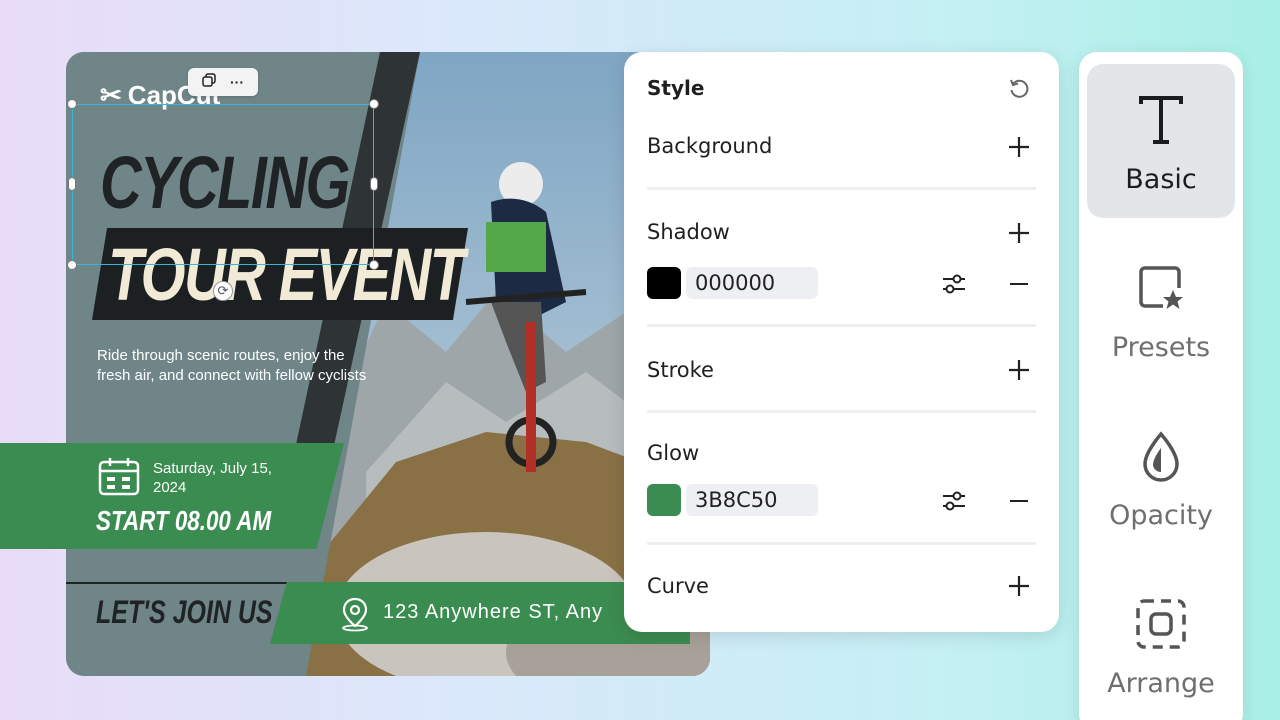 The image size is (1280, 720). What do you see at coordinates (1161, 288) in the screenshot?
I see `presets-icon` at bounding box center [1161, 288].